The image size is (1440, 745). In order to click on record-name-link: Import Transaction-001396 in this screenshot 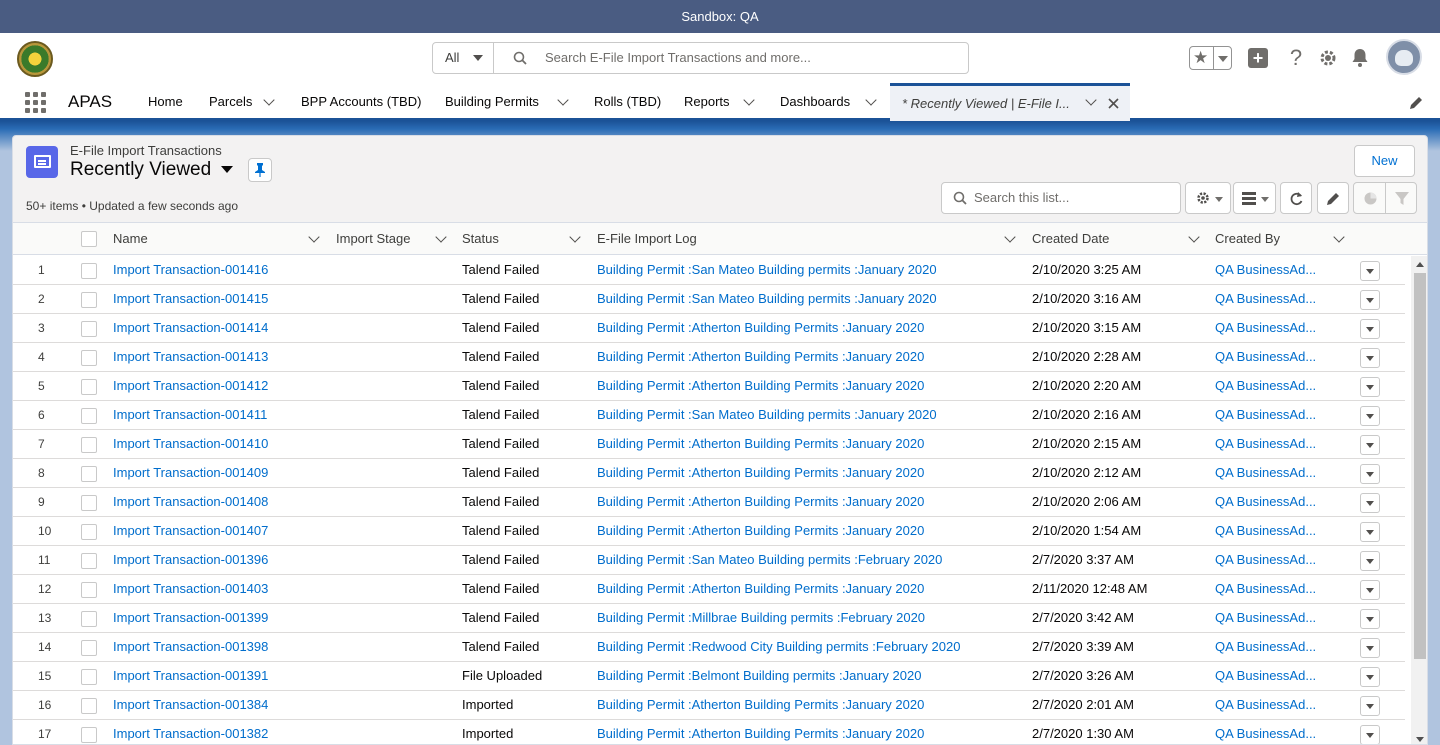, I will do `click(190, 560)`.